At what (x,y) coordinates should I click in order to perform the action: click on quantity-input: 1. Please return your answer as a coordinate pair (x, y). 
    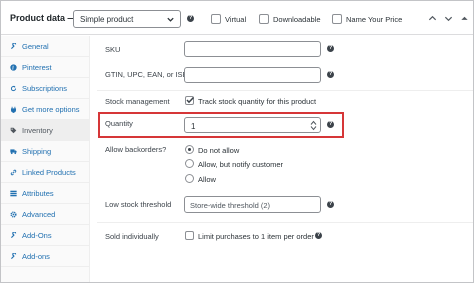
    Looking at the image, I should click on (252, 125).